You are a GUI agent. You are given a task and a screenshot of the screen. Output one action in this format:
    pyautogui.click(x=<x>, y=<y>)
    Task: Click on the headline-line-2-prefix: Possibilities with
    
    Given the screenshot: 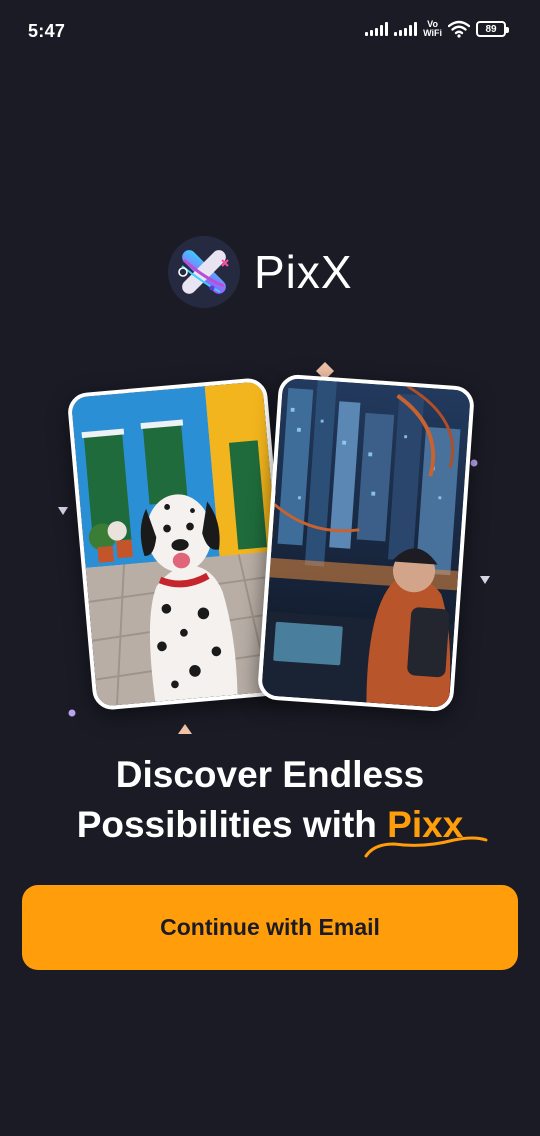 What is the action you would take?
    pyautogui.click(x=232, y=824)
    